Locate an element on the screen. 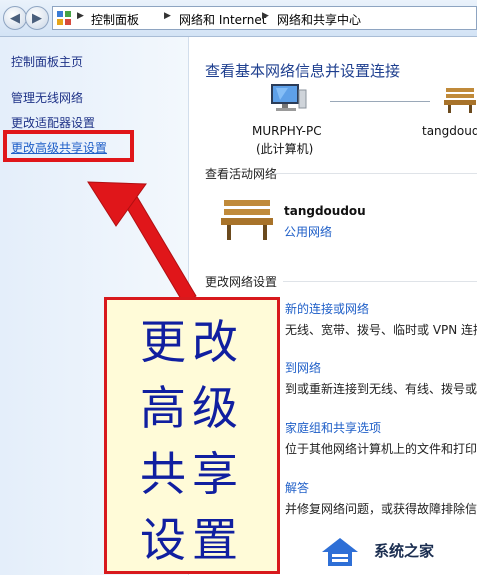 The height and width of the screenshot is (575, 477). callout-line-2: 高级 is located at coordinates (192, 408).